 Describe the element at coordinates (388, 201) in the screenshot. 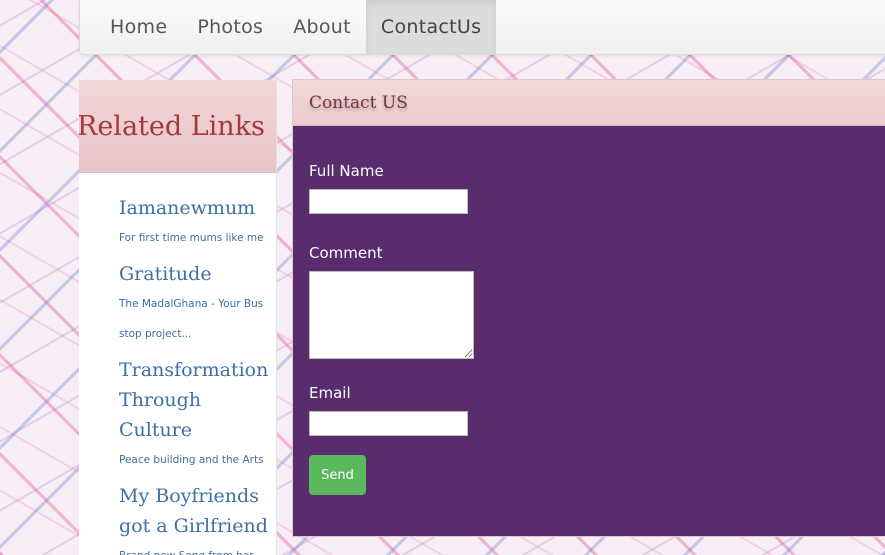

I see `full-name-input` at that location.